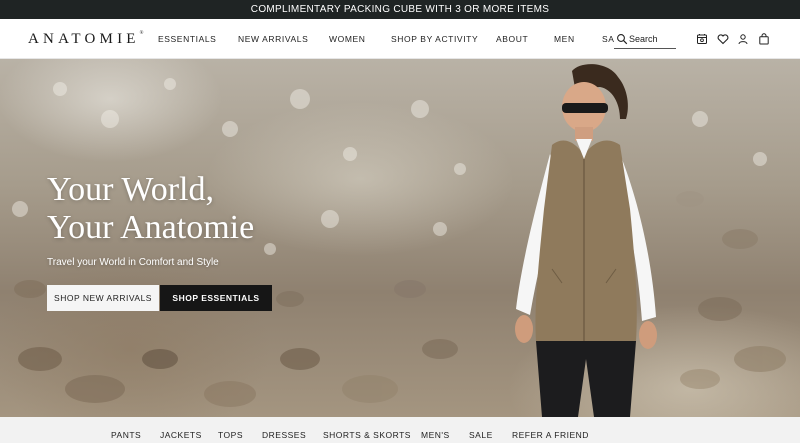 The height and width of the screenshot is (443, 800). I want to click on nav-women: WOMEN, so click(347, 39).